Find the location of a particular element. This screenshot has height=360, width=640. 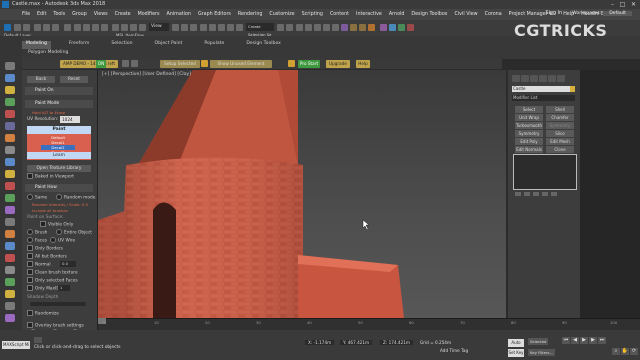

tab-freeform: Freeform is located at coordinates (79, 45).